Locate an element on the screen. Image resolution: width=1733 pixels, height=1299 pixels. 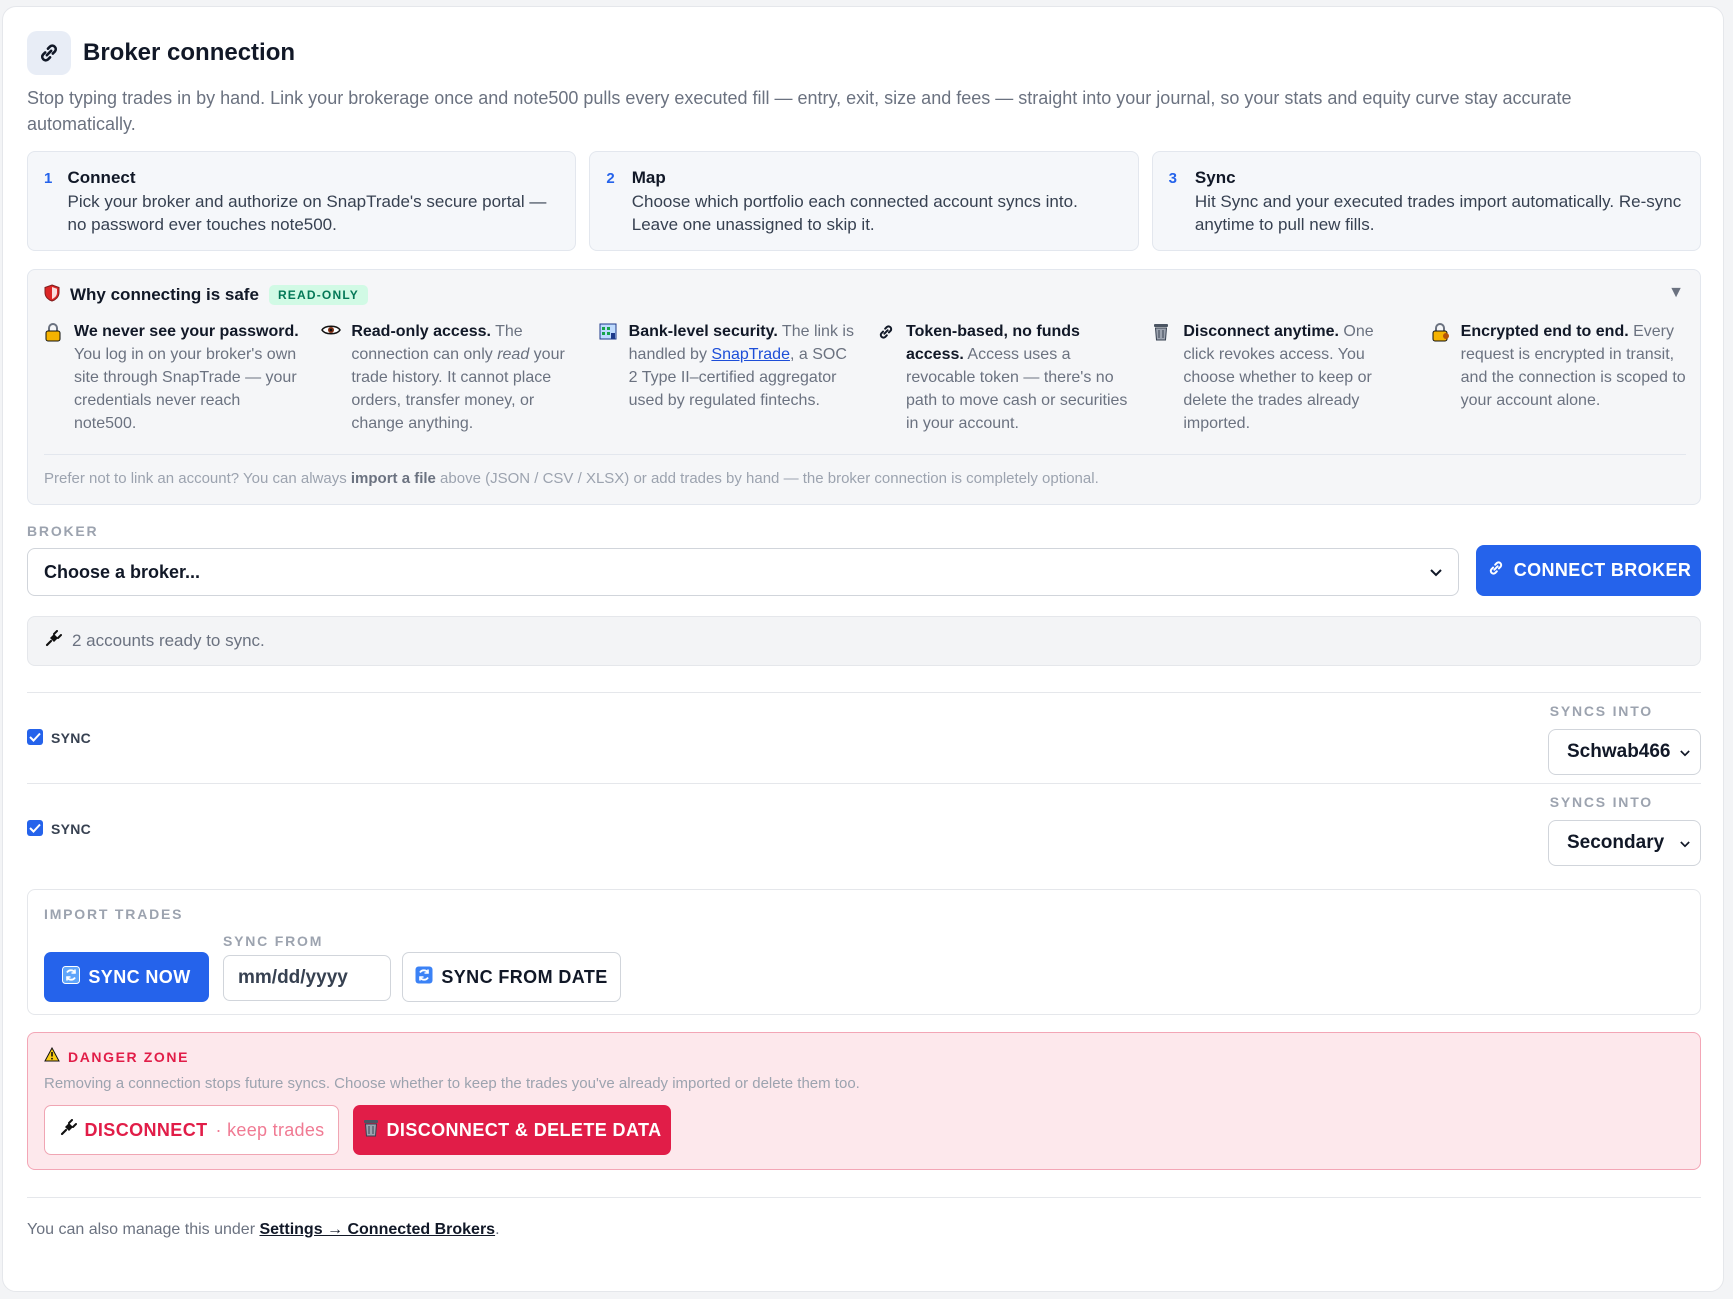
sync-from-date-input: mm/dd/yyyy is located at coordinates (307, 978).